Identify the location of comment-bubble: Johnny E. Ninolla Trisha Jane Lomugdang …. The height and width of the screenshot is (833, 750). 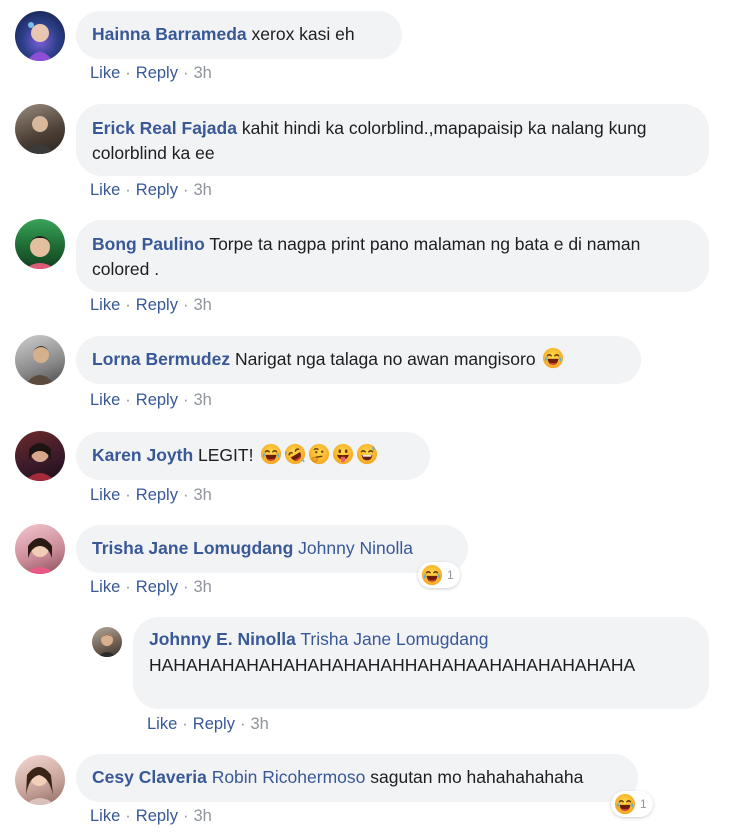
(421, 663).